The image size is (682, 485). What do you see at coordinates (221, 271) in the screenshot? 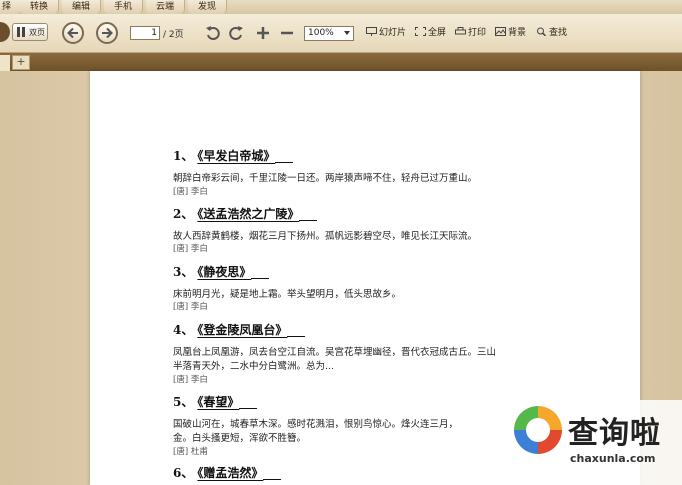
I see `poem-title: 3、 《静夜思》` at bounding box center [221, 271].